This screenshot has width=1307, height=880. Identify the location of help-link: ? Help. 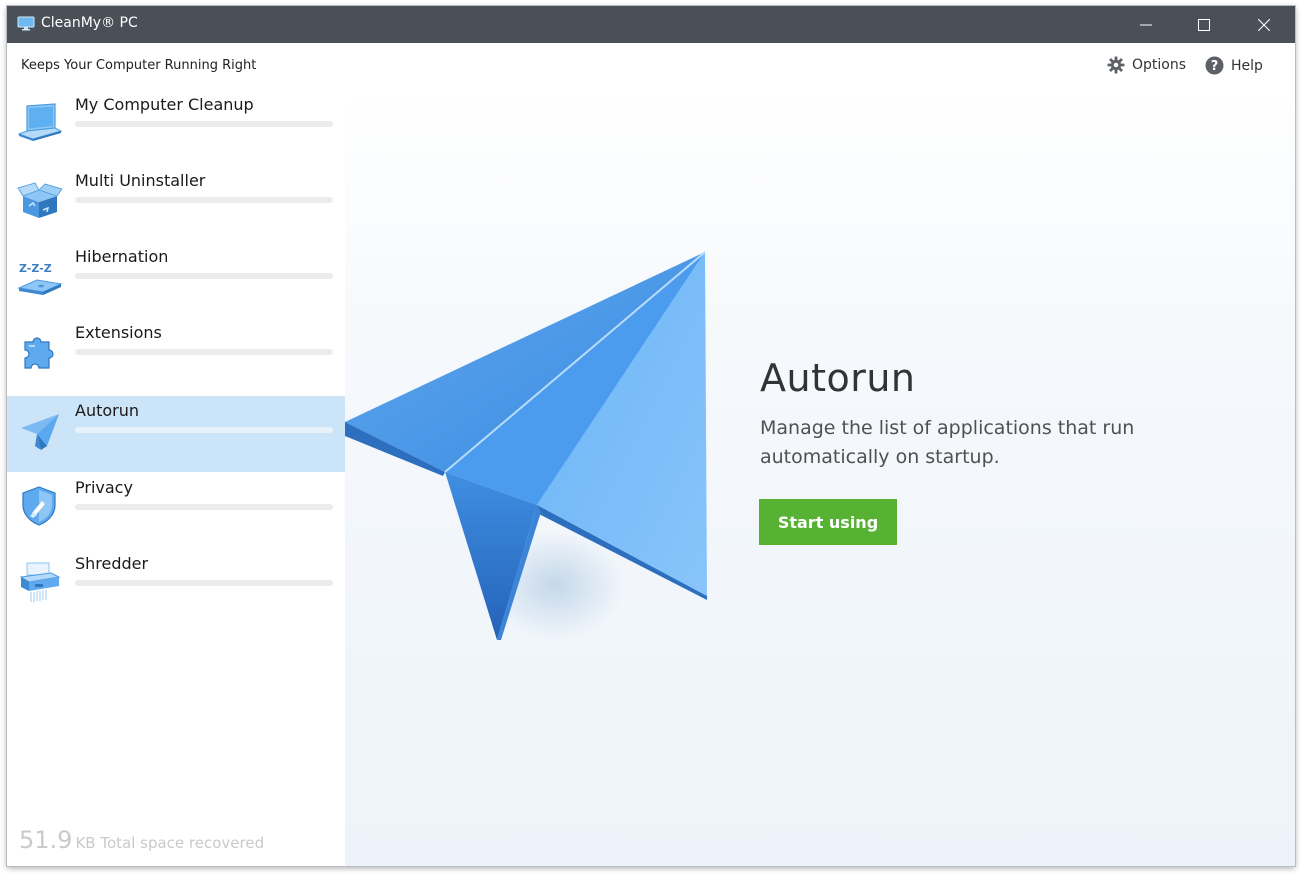
(1234, 65).